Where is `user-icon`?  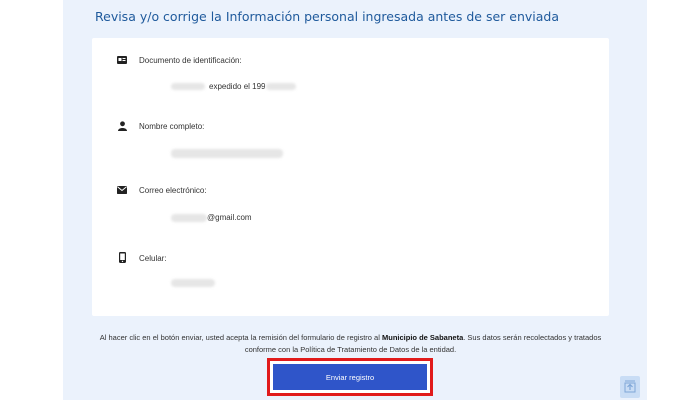
user-icon is located at coordinates (122, 126).